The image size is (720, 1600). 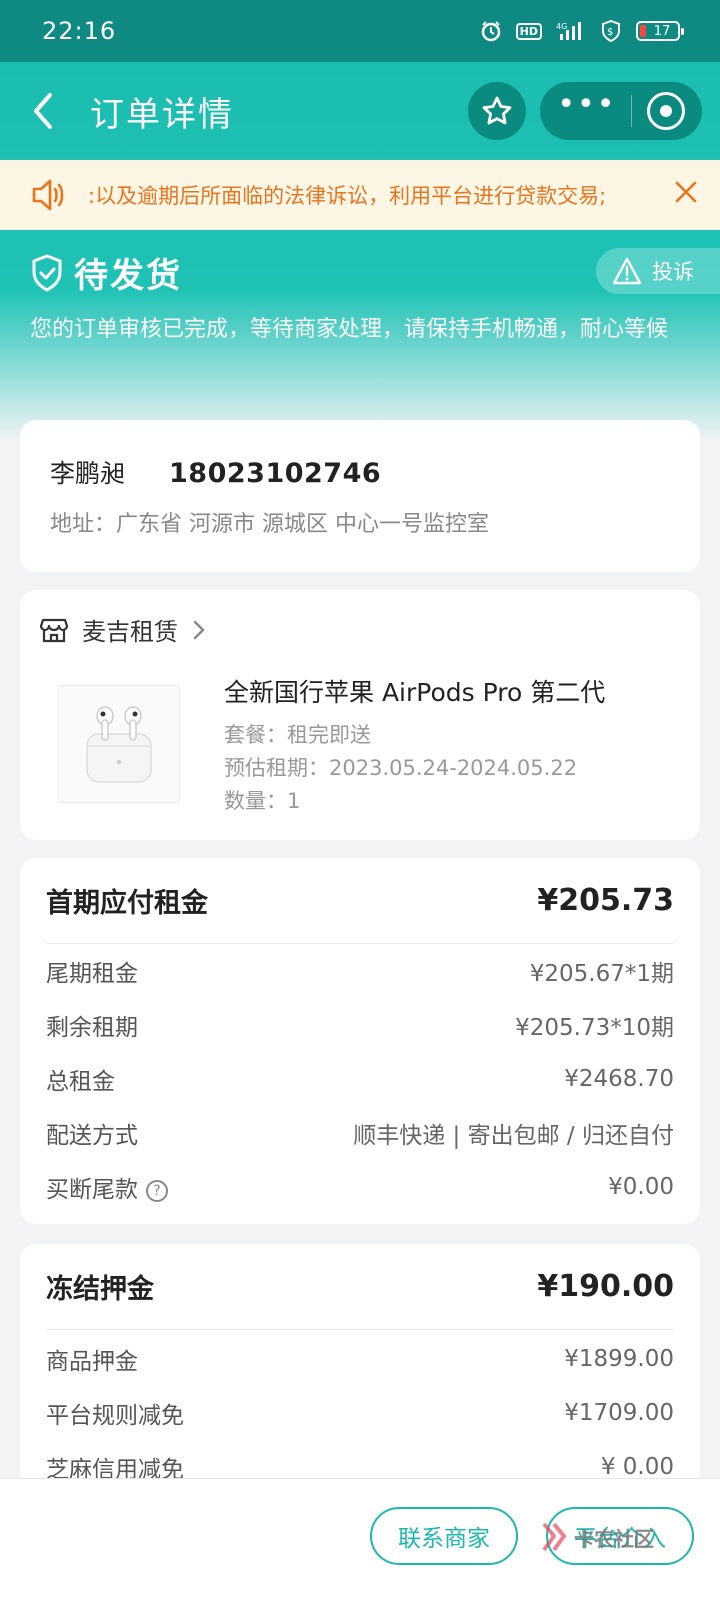 I want to click on favorite-button, so click(x=497, y=111).